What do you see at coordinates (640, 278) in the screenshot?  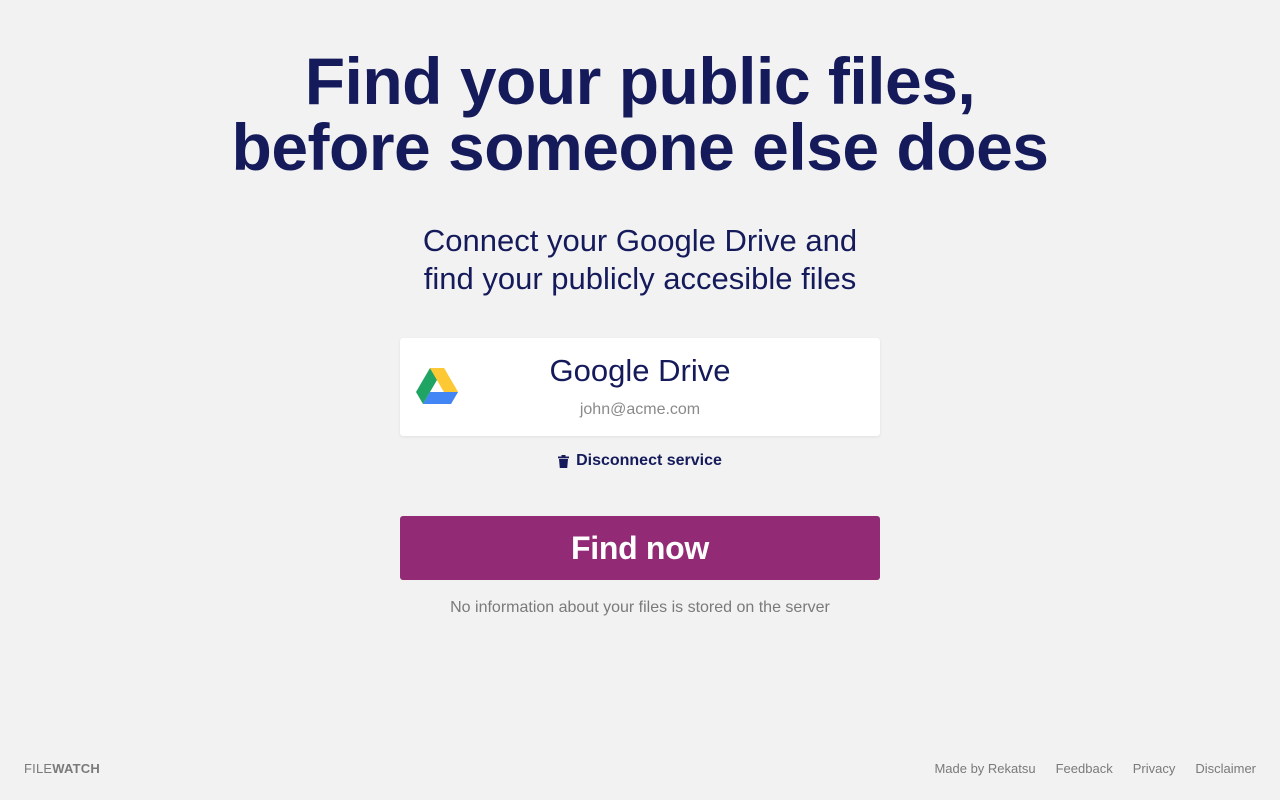 I see `subtitle-line-2: find your publicly accesible files` at bounding box center [640, 278].